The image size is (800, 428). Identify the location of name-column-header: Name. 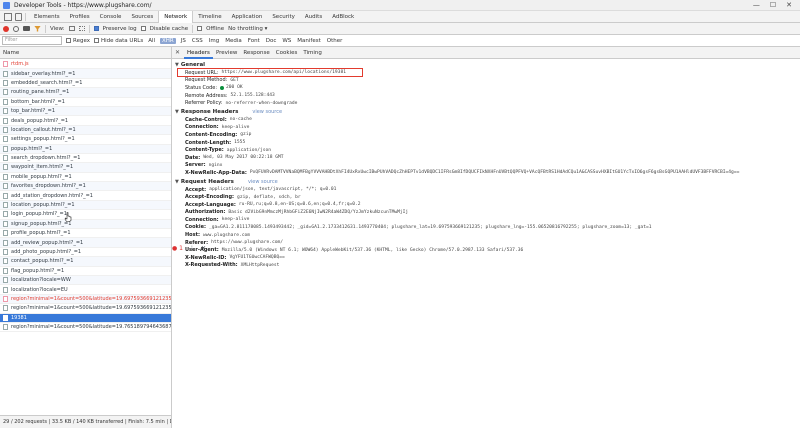
(85, 53).